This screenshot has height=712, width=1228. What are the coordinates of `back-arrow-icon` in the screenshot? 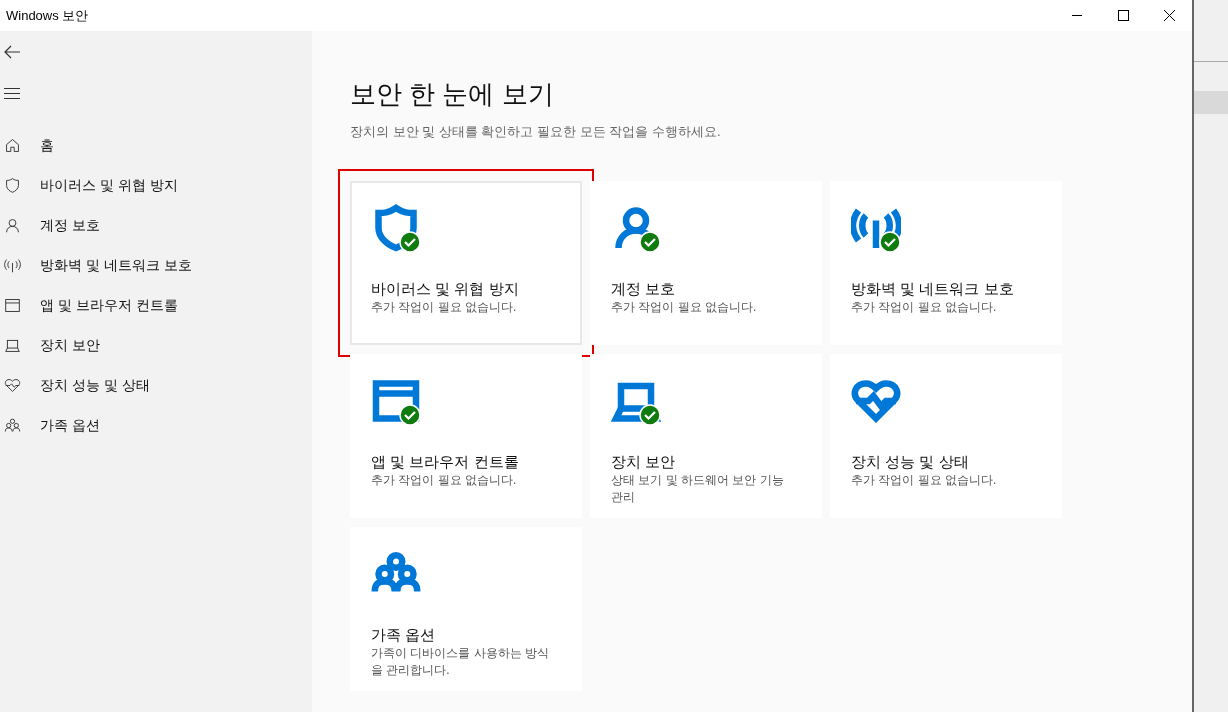 It's located at (12, 52).